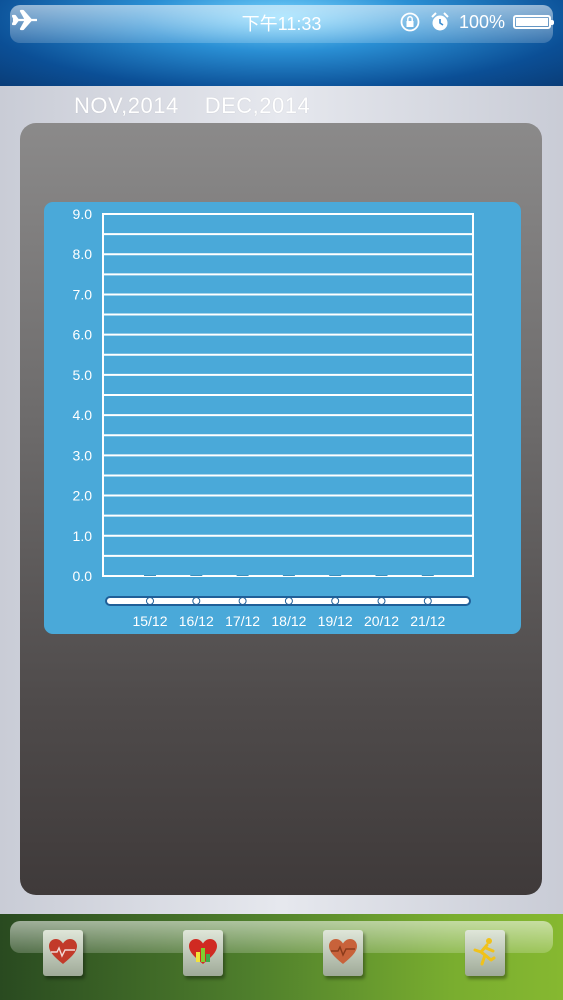  Describe the element at coordinates (126, 106) in the screenshot. I see `tab-nov-2014: NOV,2014` at that location.